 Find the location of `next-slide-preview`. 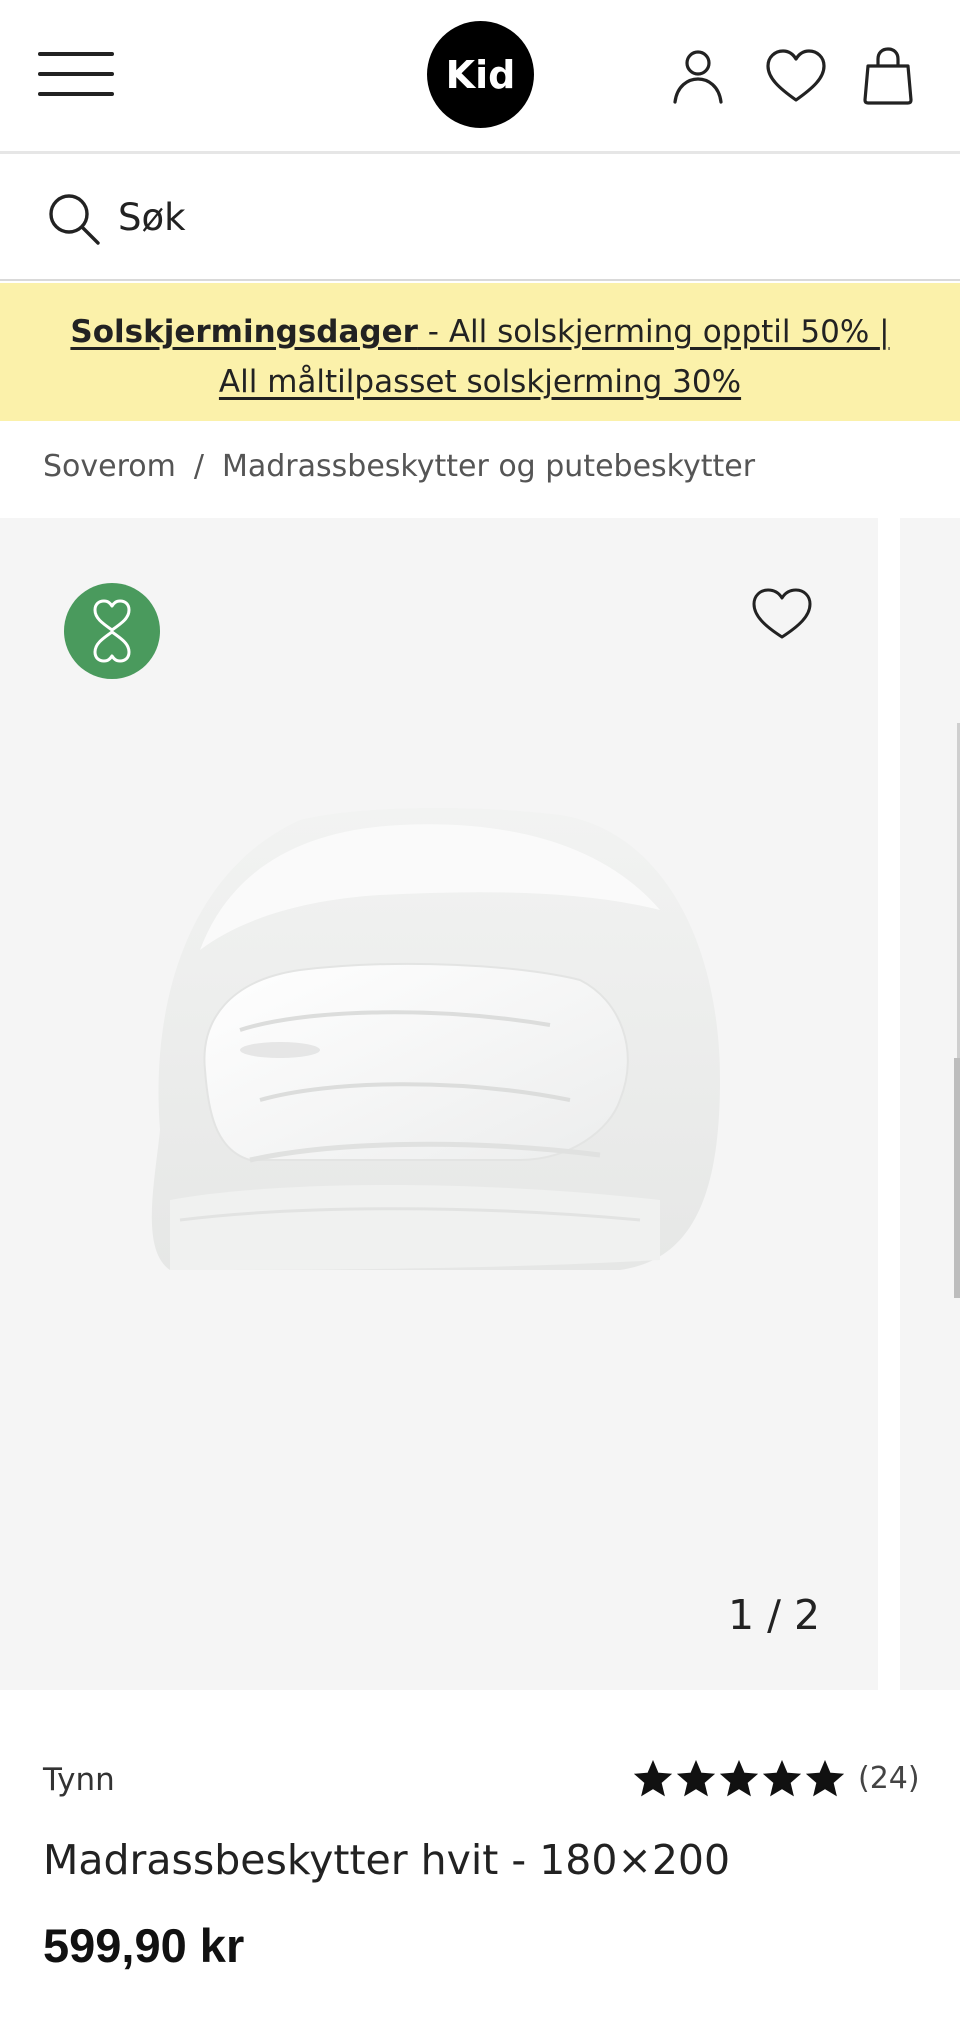

next-slide-preview is located at coordinates (930, 1104).